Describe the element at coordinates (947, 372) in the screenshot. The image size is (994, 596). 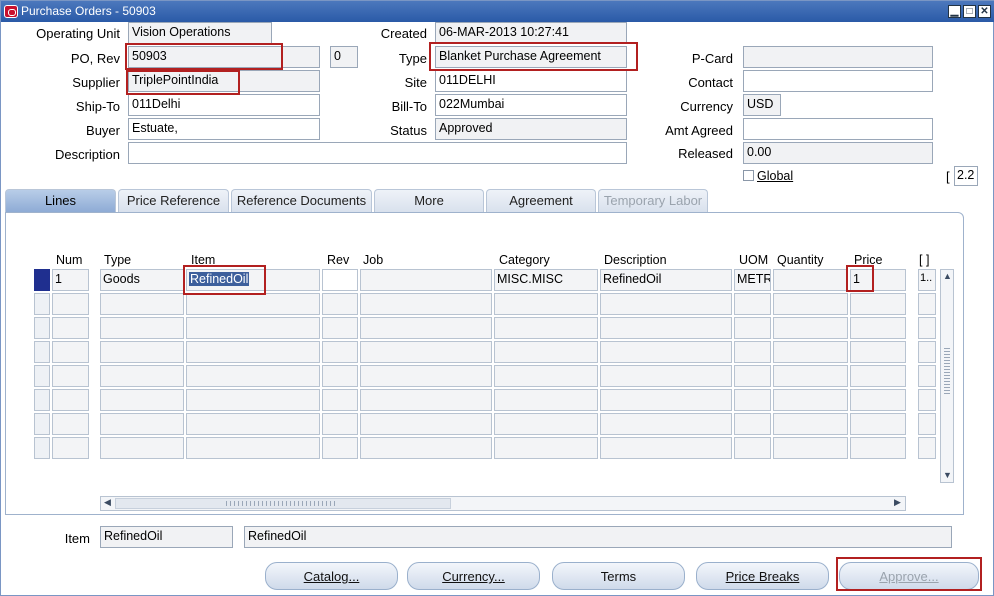
I see `scroll-grip-icon` at that location.